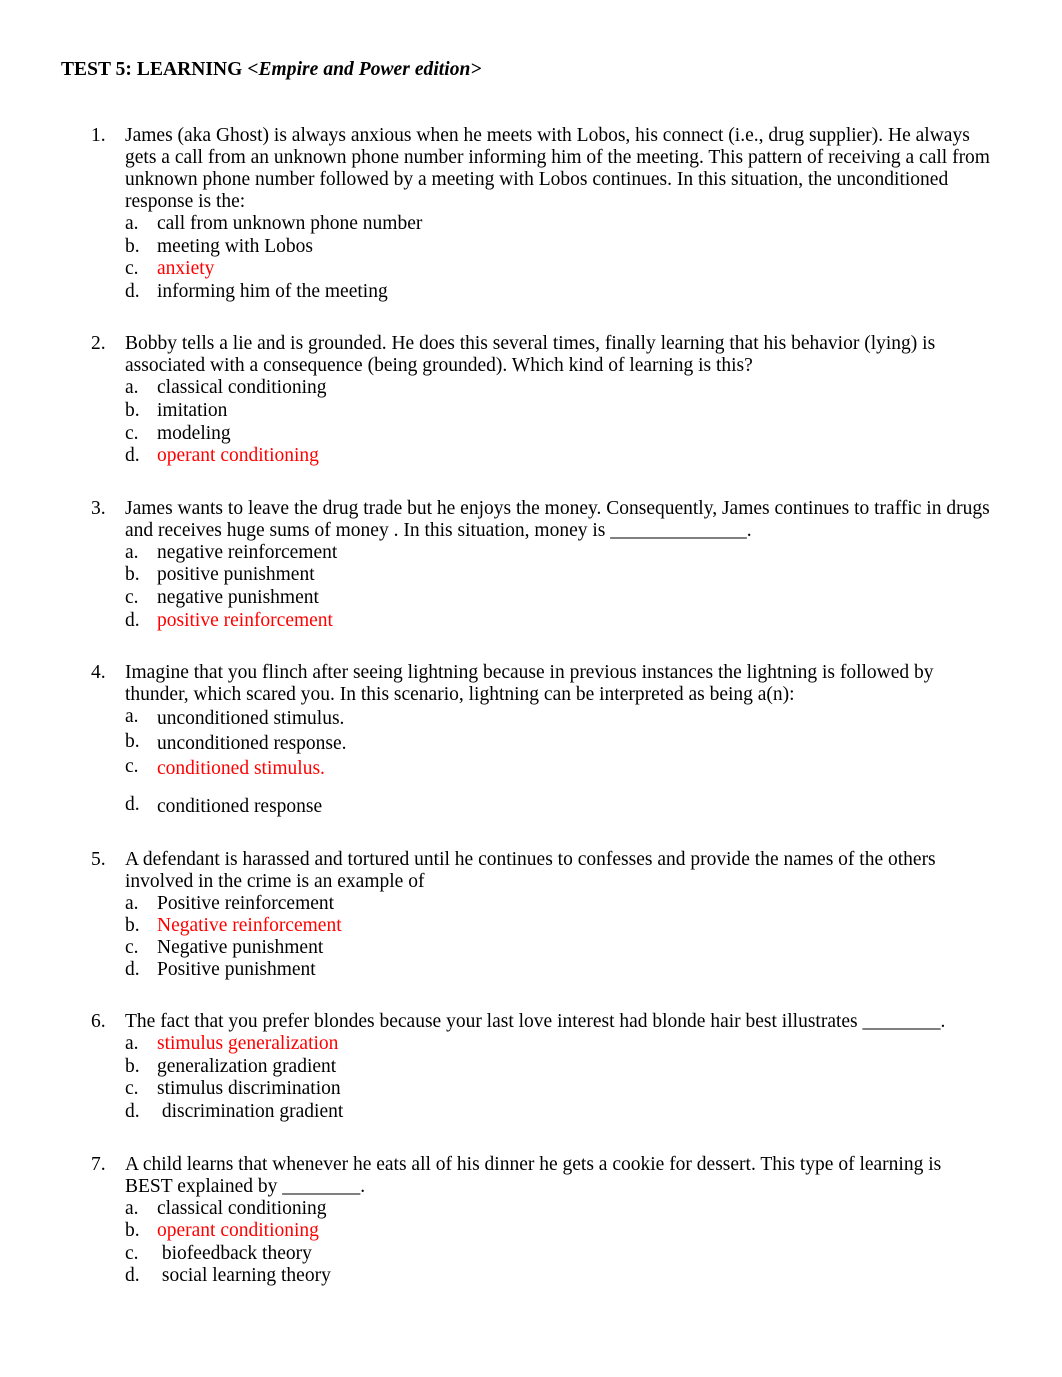 This screenshot has width=1062, height=1377. What do you see at coordinates (234, 1253) in the screenshot?
I see `option-text: biofeedback theory` at bounding box center [234, 1253].